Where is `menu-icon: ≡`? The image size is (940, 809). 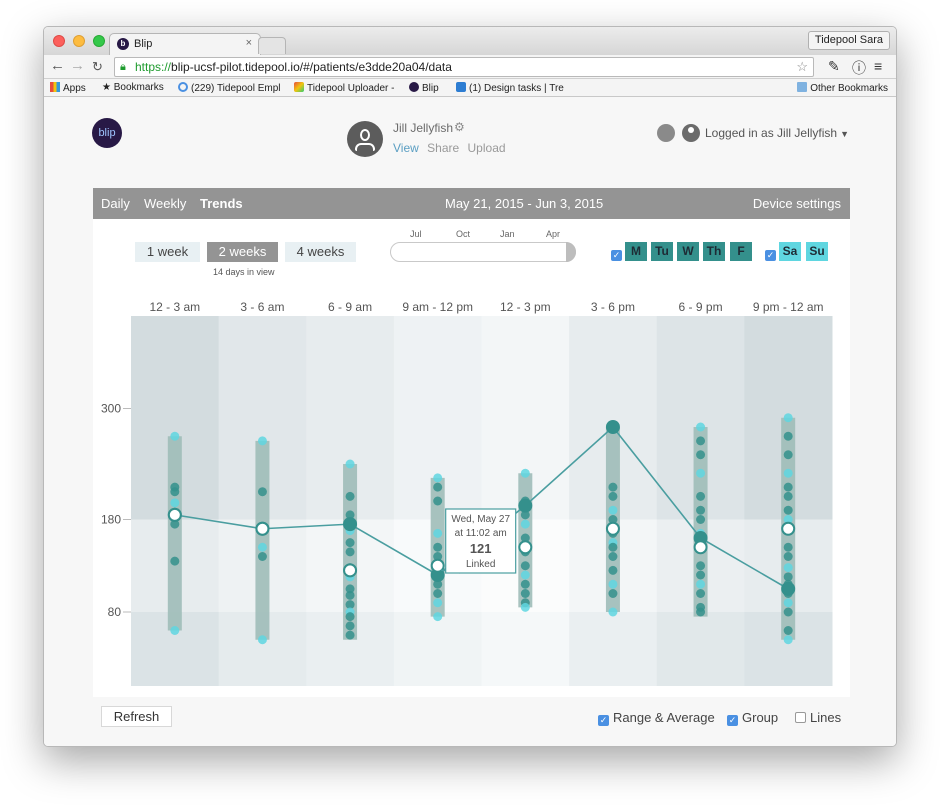
menu-icon: ≡ is located at coordinates (878, 66).